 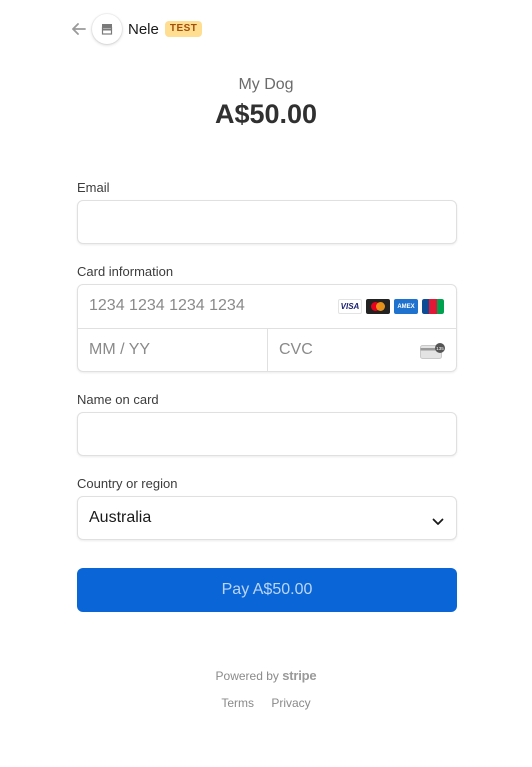 What do you see at coordinates (433, 306) in the screenshot?
I see `jcb-icon` at bounding box center [433, 306].